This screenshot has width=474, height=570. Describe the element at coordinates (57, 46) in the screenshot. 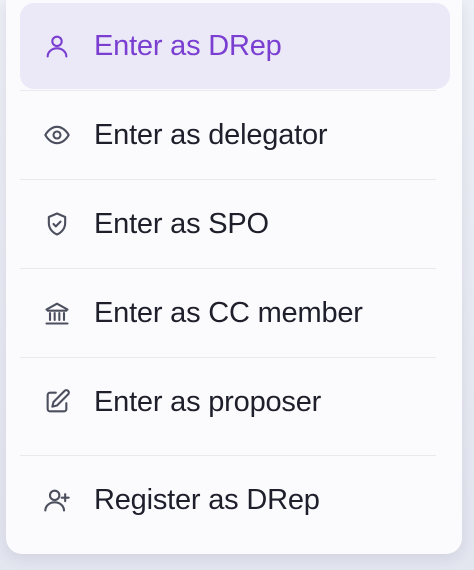

I see `user-icon` at that location.